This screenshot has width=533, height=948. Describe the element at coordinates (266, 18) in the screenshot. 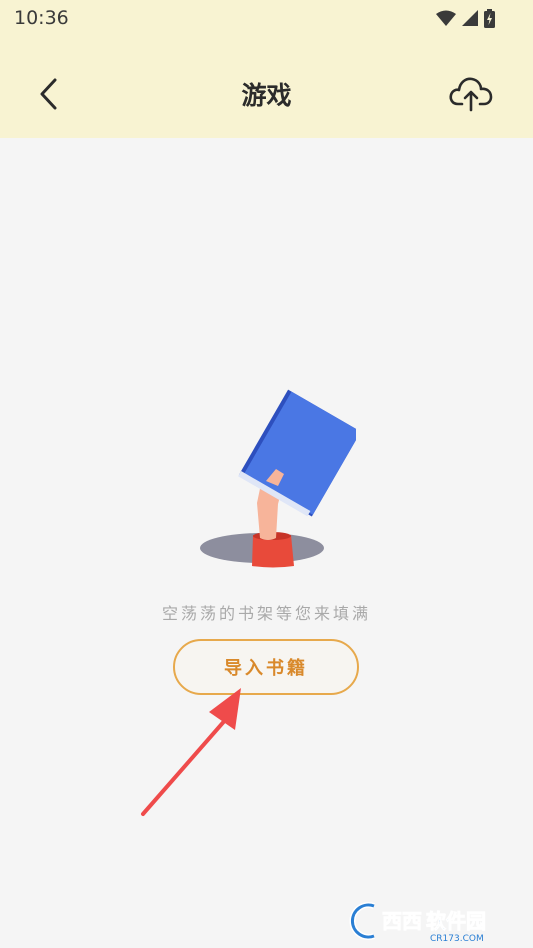

I see `status-bar: 10:36` at that location.